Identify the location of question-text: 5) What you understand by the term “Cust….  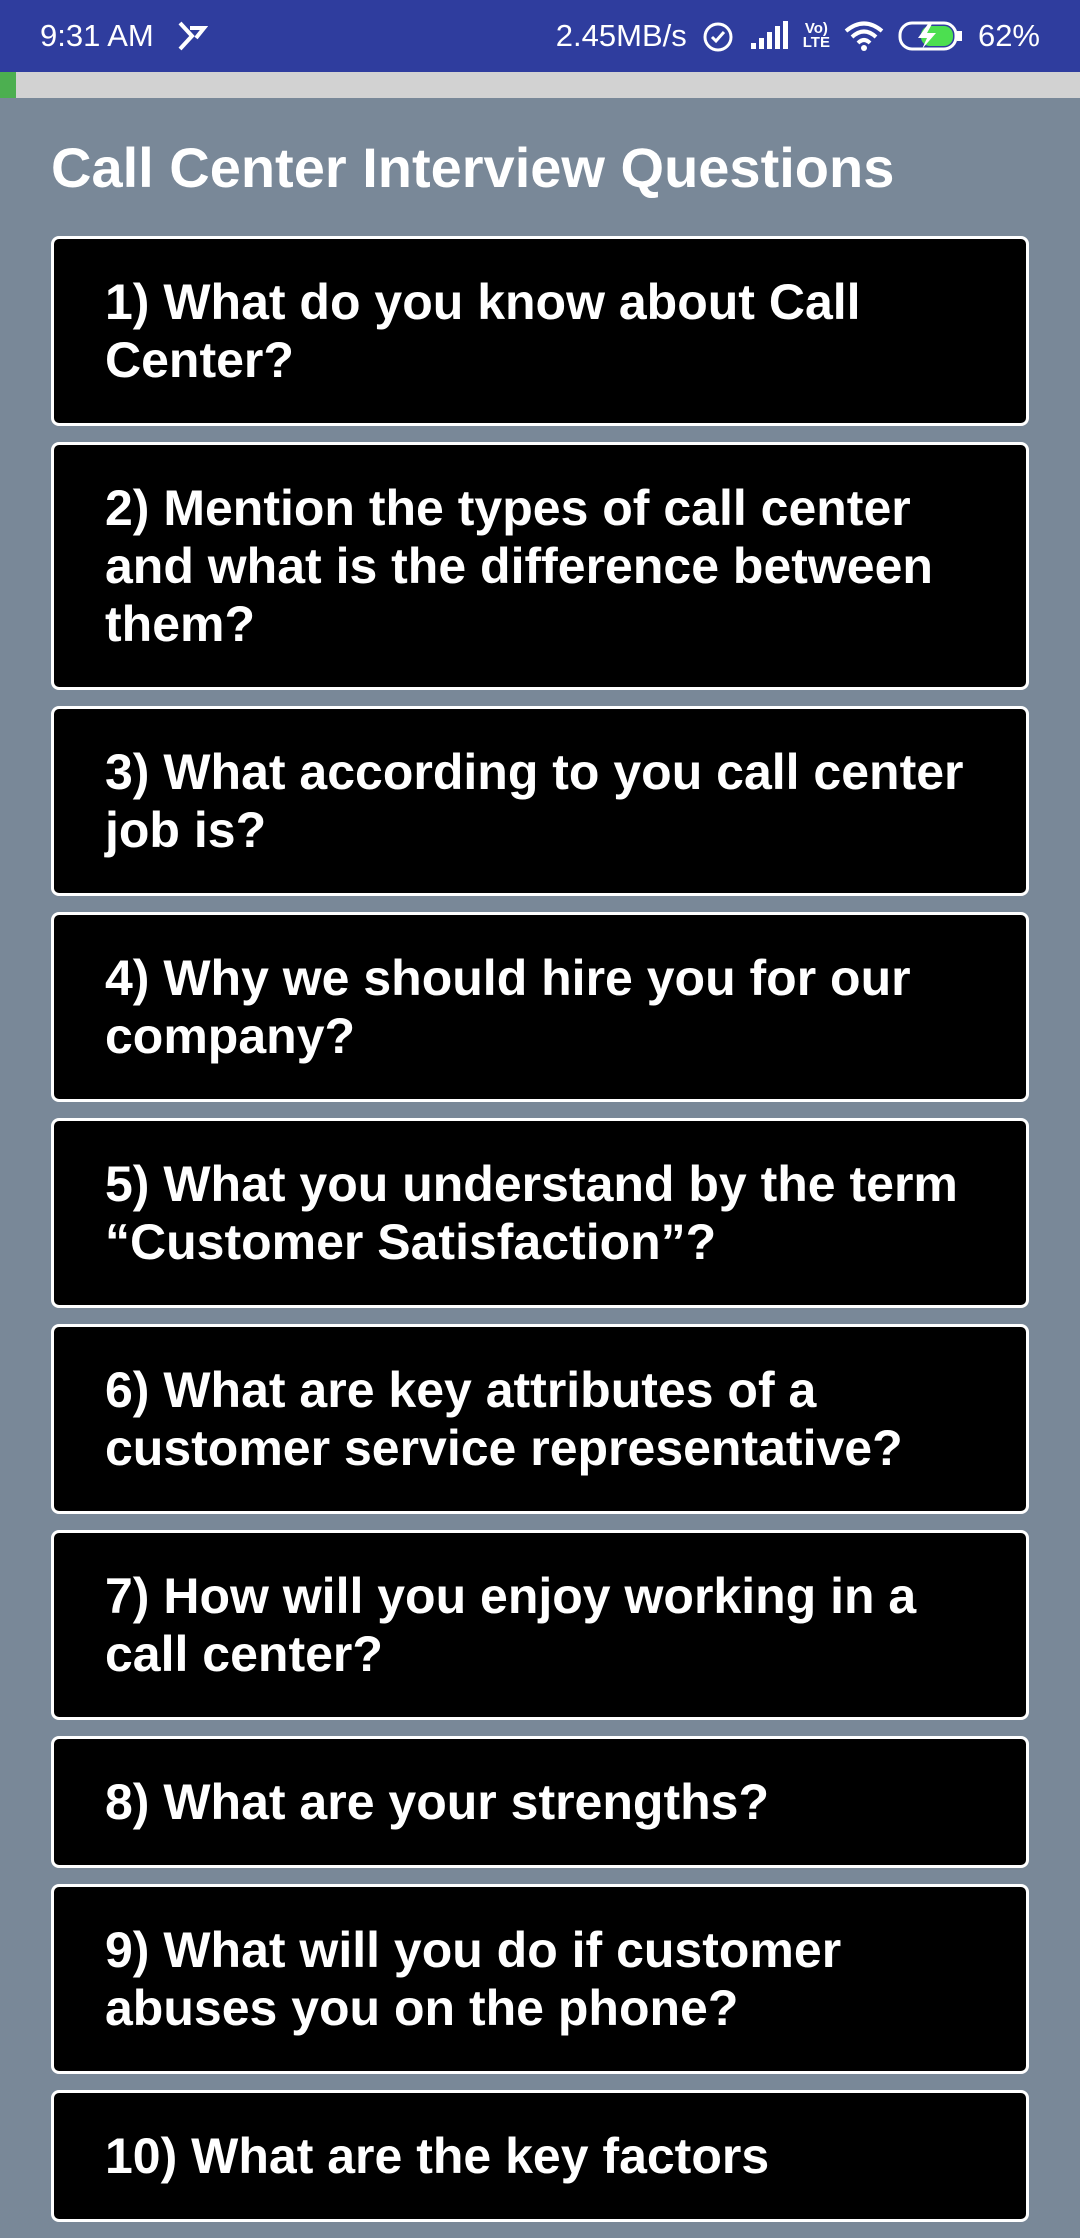
(531, 1213).